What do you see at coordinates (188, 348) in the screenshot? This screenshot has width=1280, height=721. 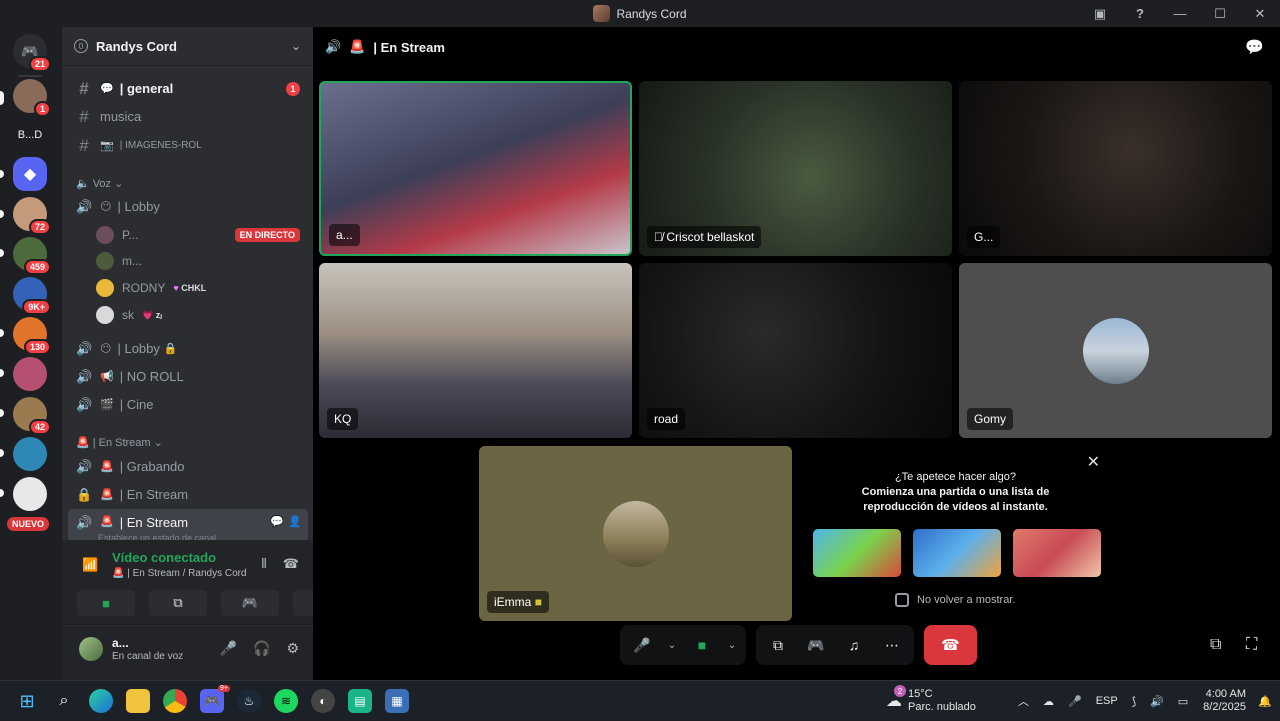 I see `voice-channel-lobby-locked: 🔊 😶 | Lobby 🔒` at bounding box center [188, 348].